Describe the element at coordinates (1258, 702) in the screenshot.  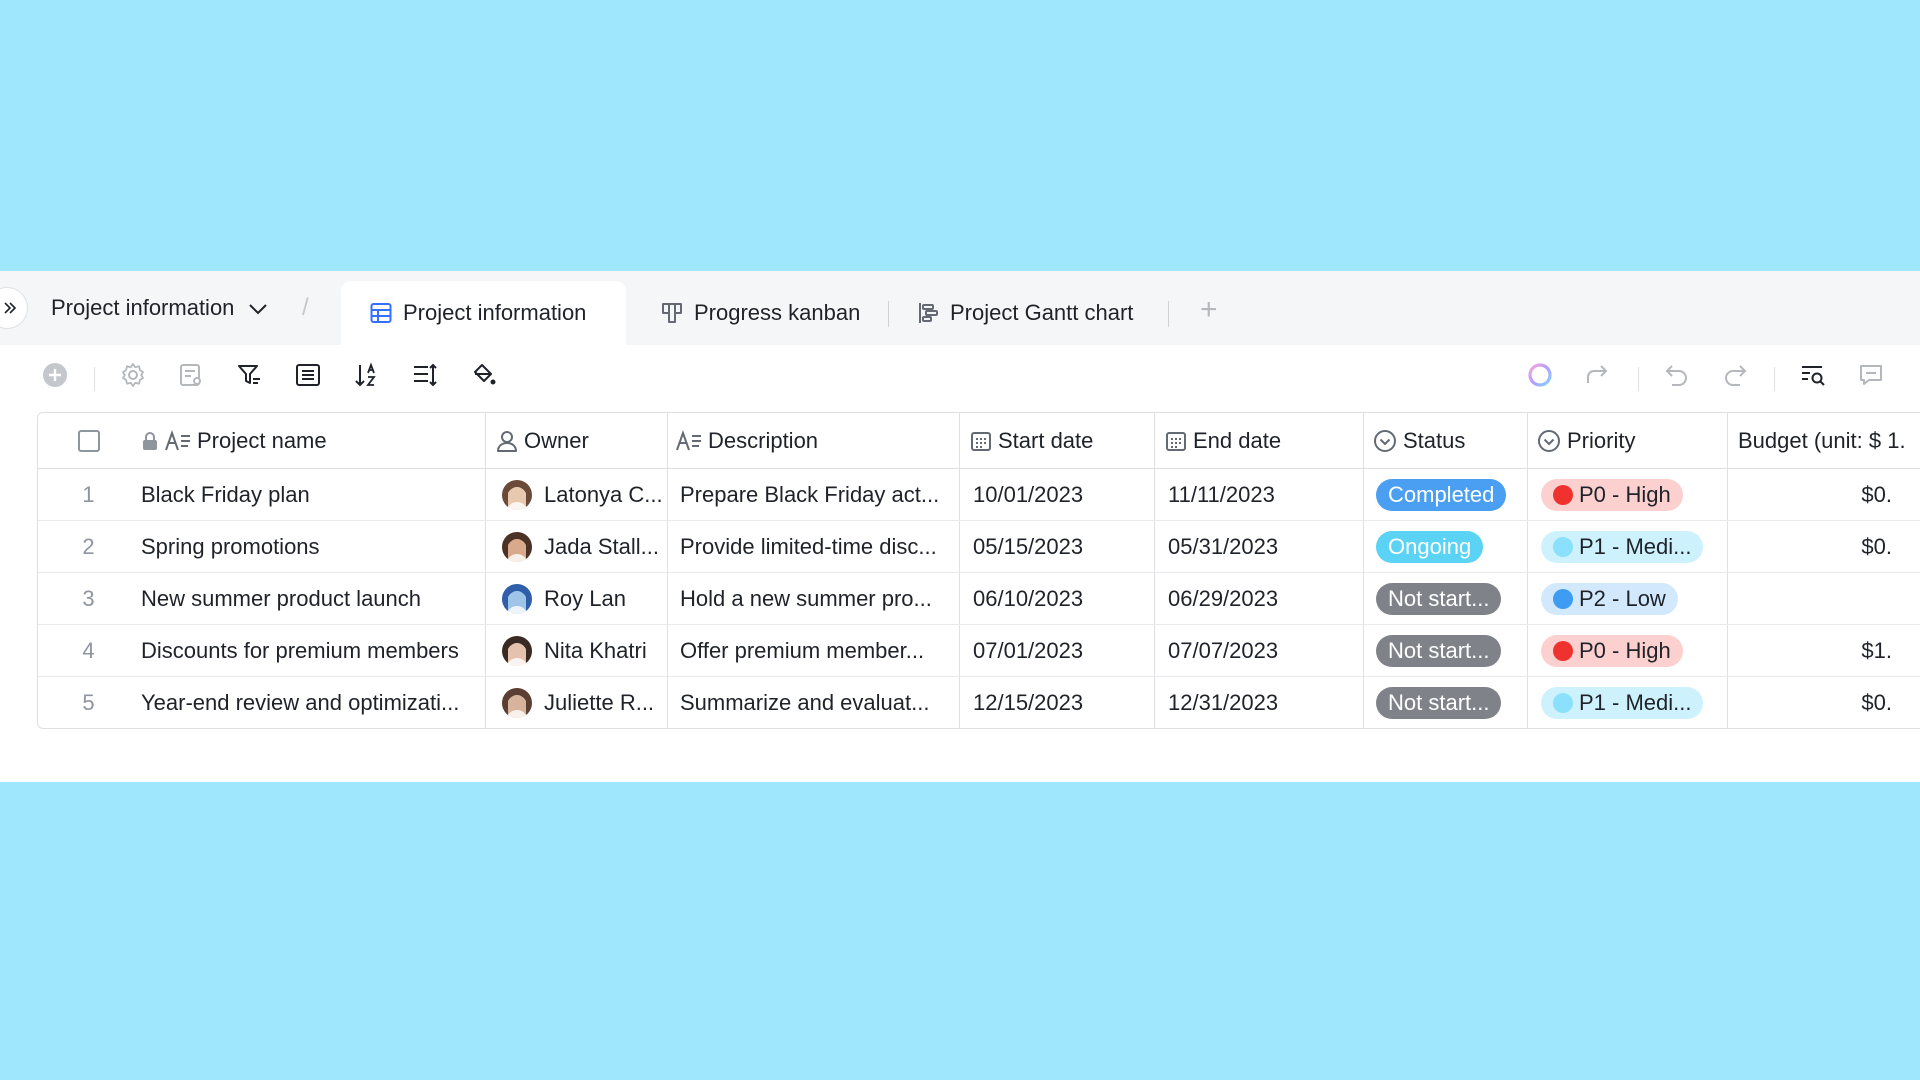
I see `cell-end-date: 12/31/2023` at that location.